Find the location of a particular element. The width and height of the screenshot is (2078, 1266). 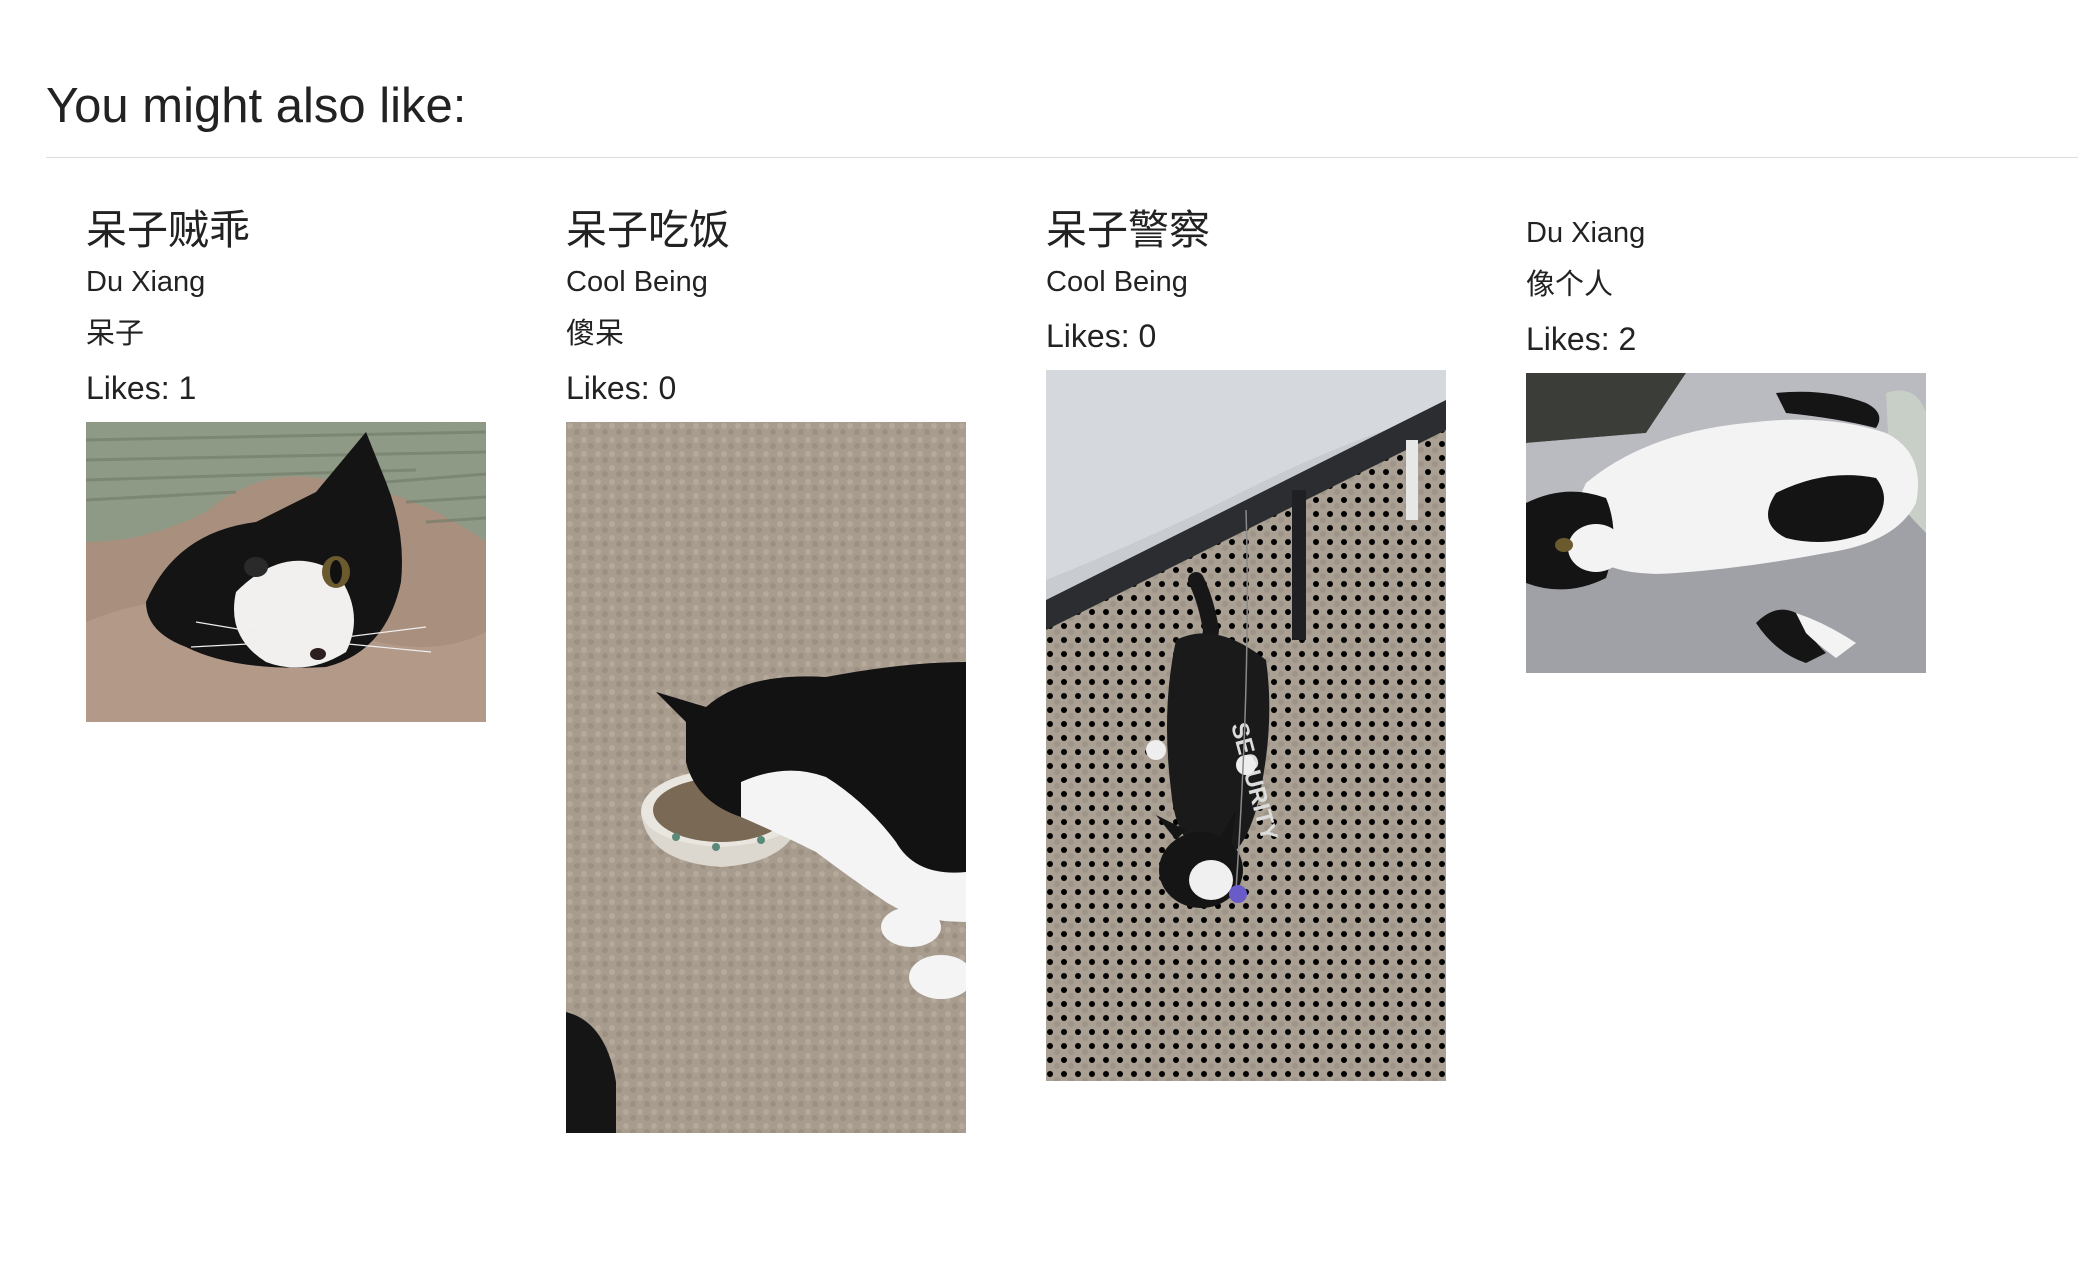

likes-count: Likes: 2 is located at coordinates (1581, 339).